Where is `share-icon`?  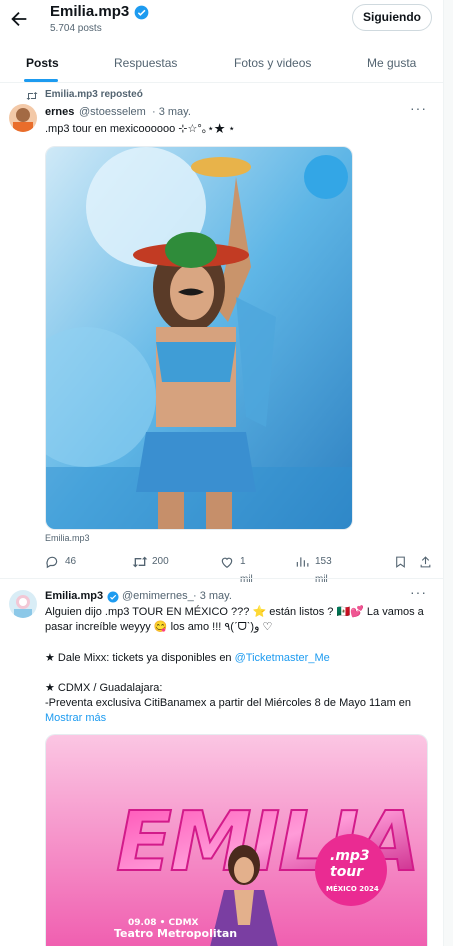 share-icon is located at coordinates (425, 562).